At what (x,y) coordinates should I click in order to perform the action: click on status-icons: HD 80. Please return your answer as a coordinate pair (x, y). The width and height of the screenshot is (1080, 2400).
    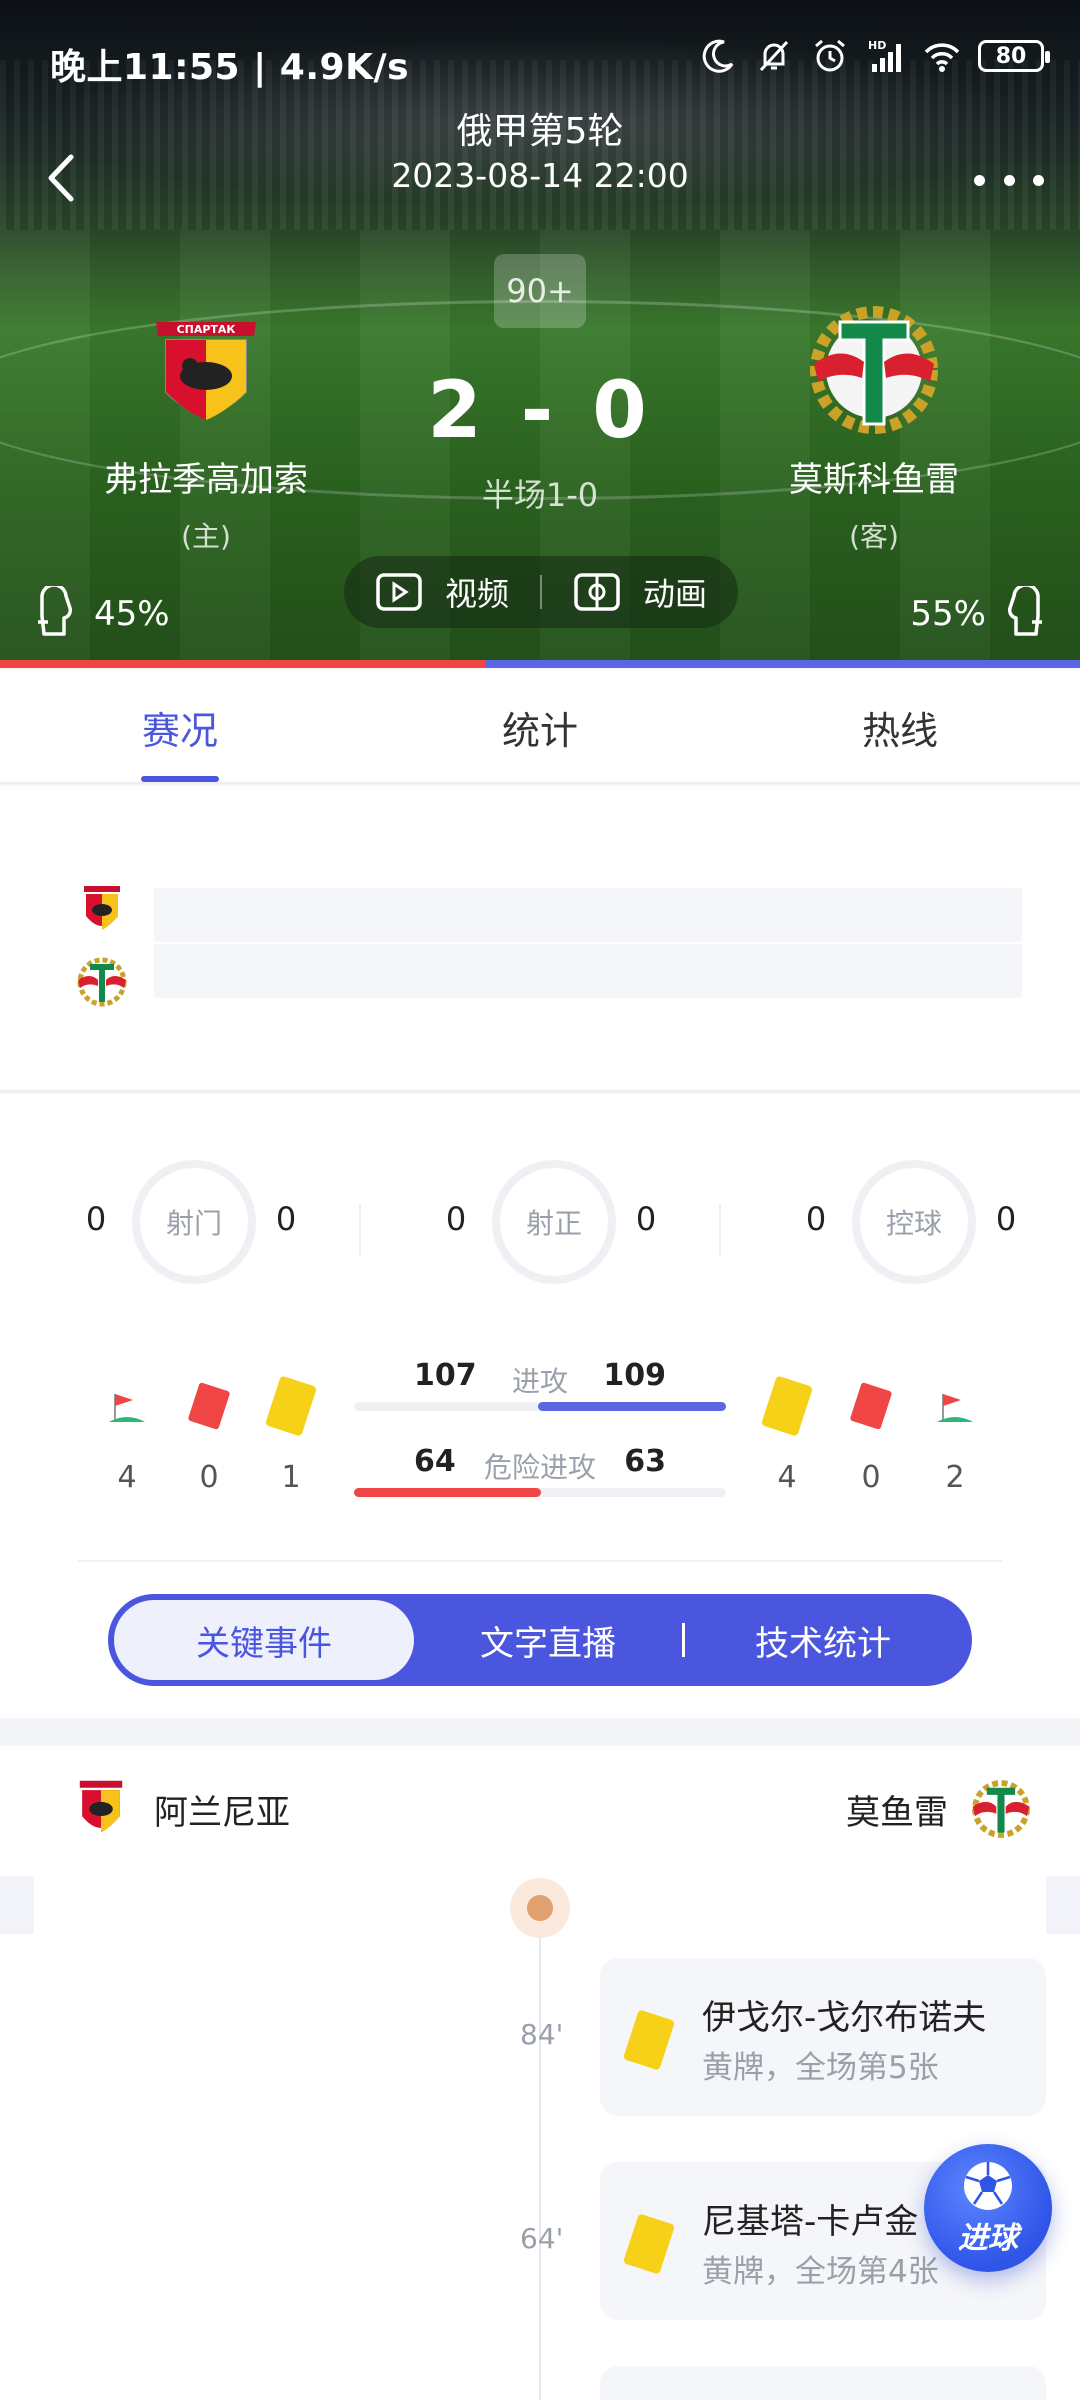
    Looking at the image, I should click on (874, 56).